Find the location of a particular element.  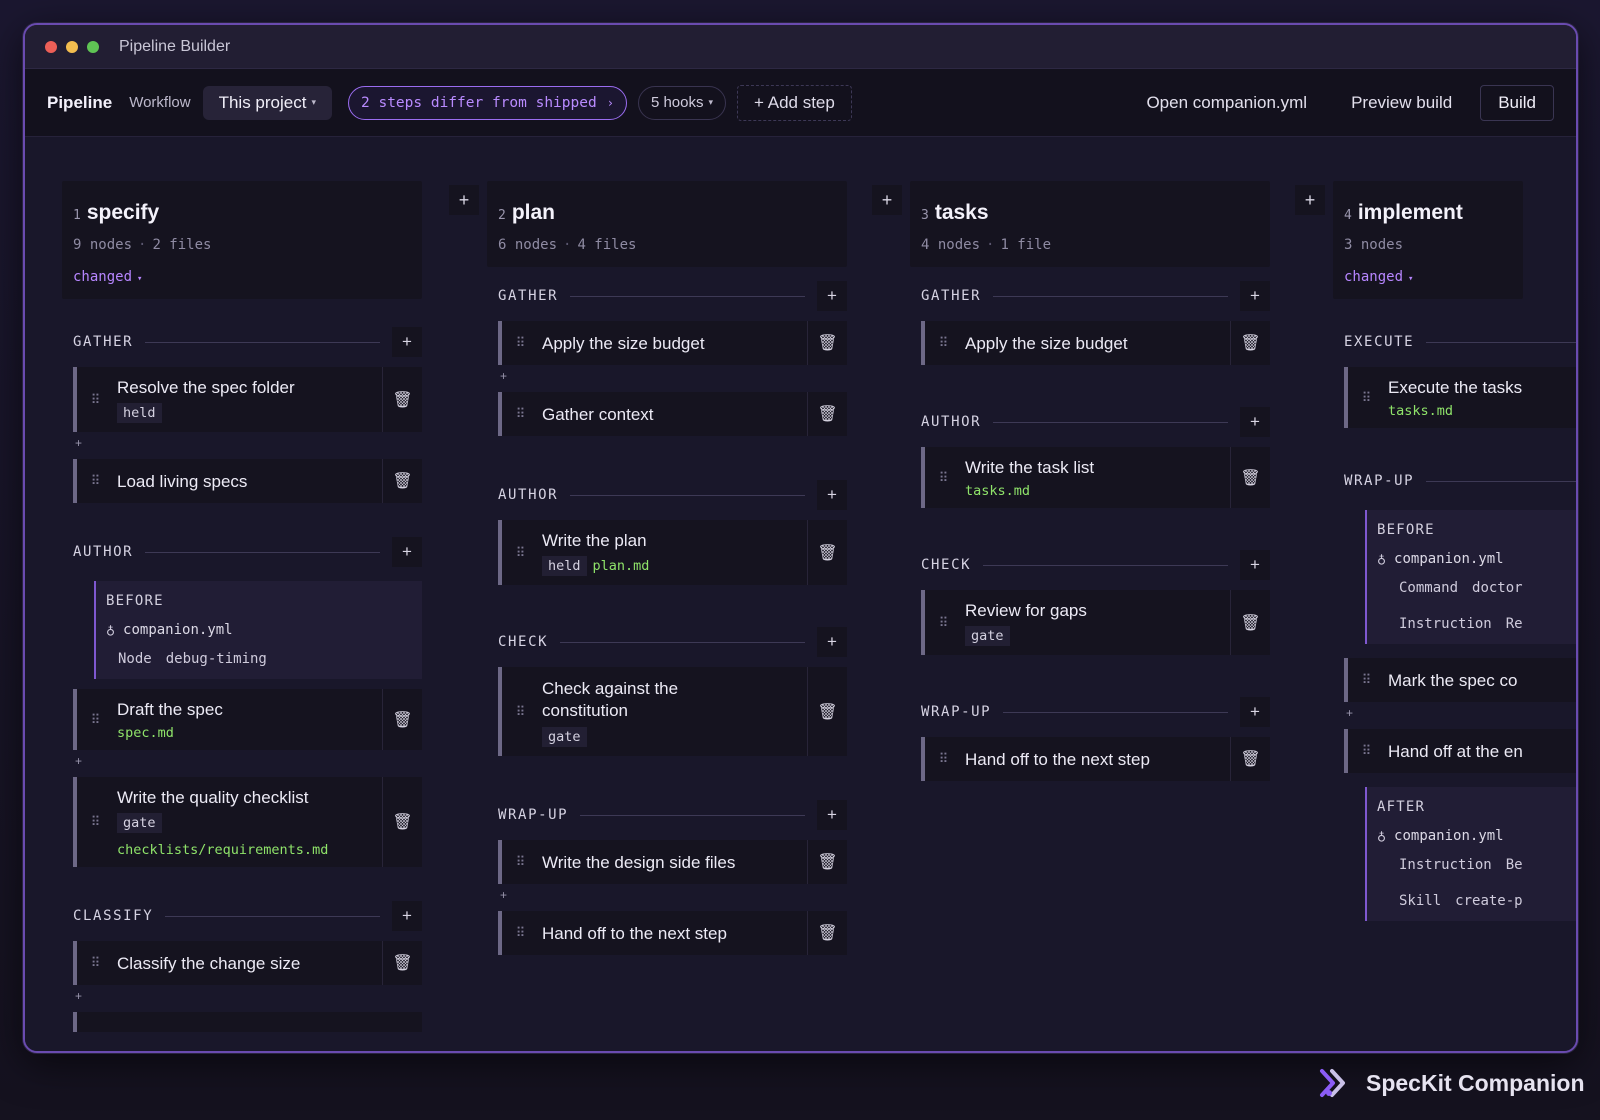

build-button: Build is located at coordinates (1517, 102).